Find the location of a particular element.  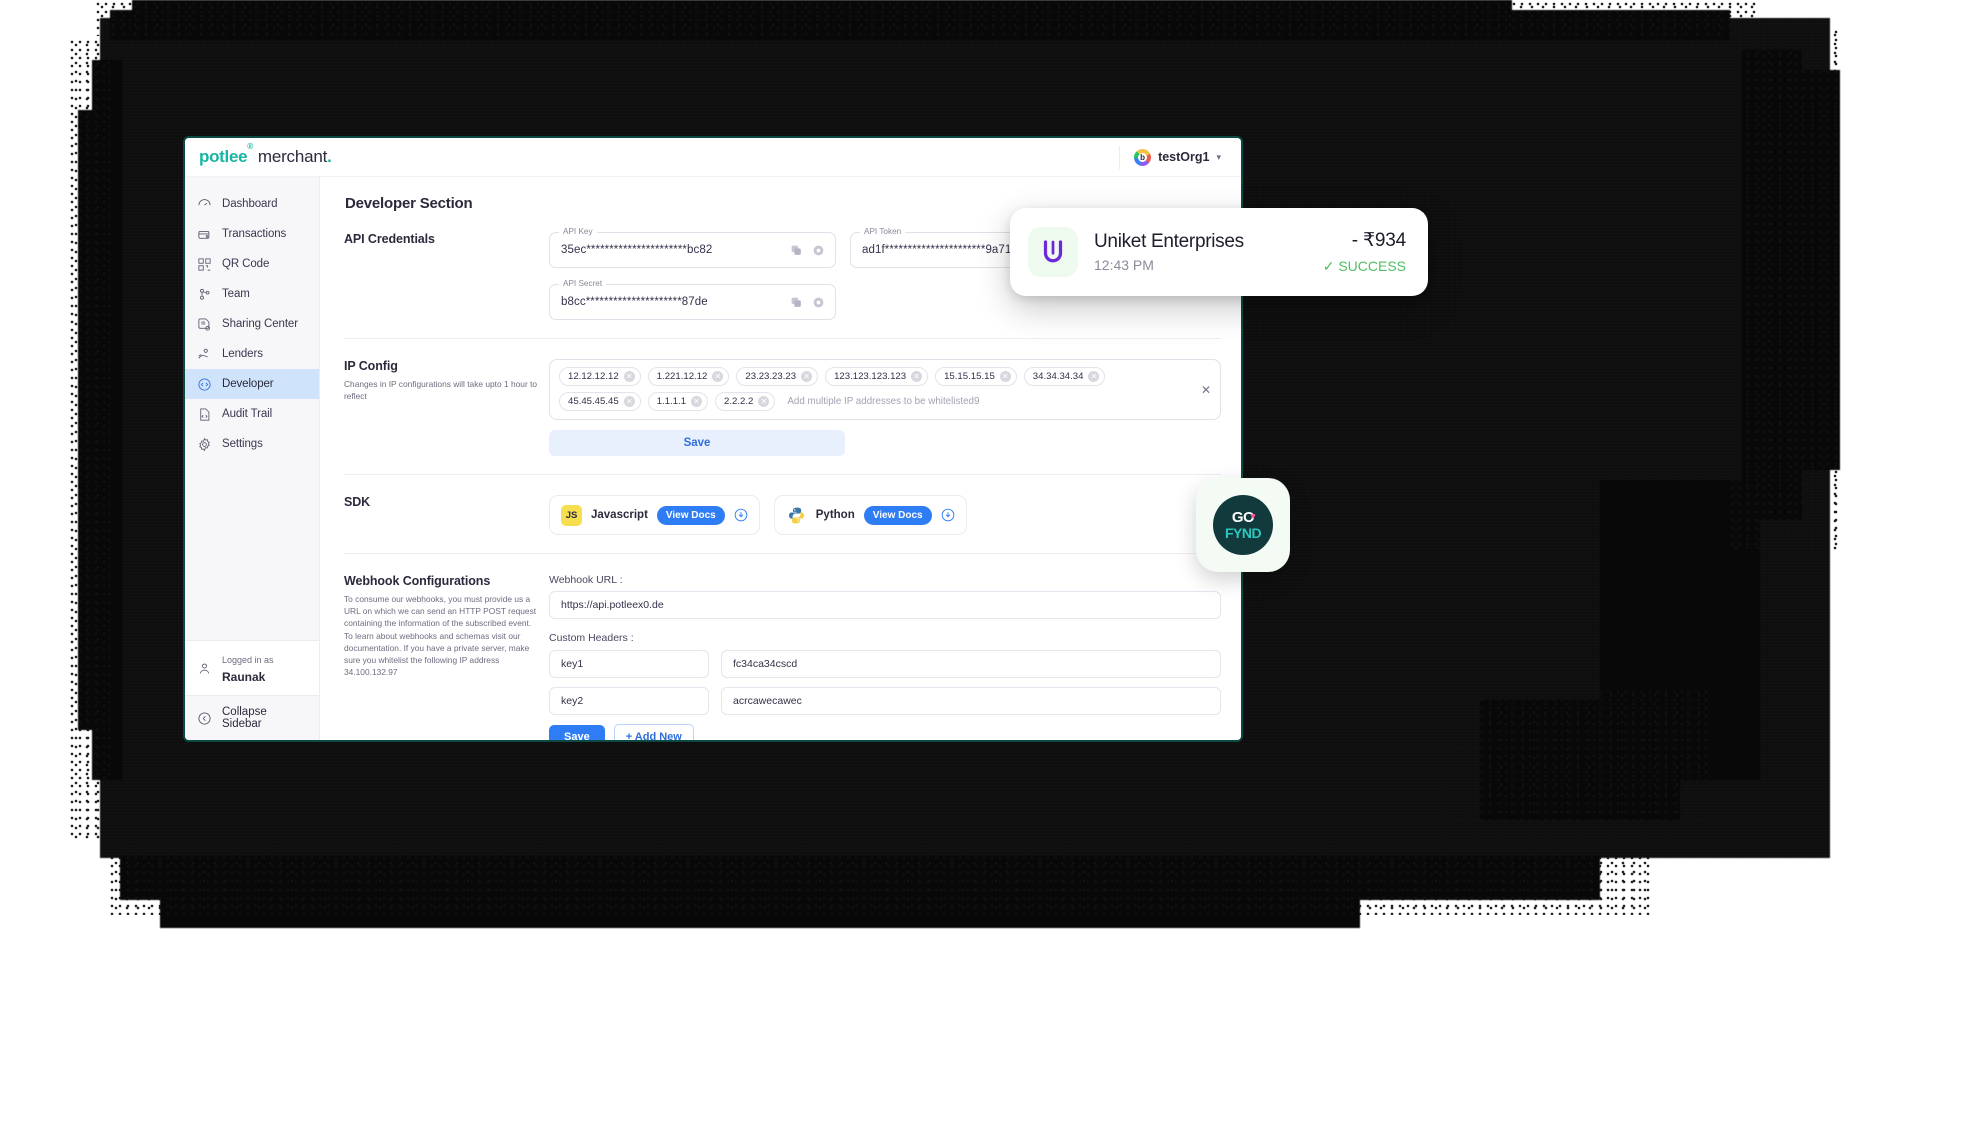

sidebar-item-transactions: Transactions is located at coordinates (252, 234).